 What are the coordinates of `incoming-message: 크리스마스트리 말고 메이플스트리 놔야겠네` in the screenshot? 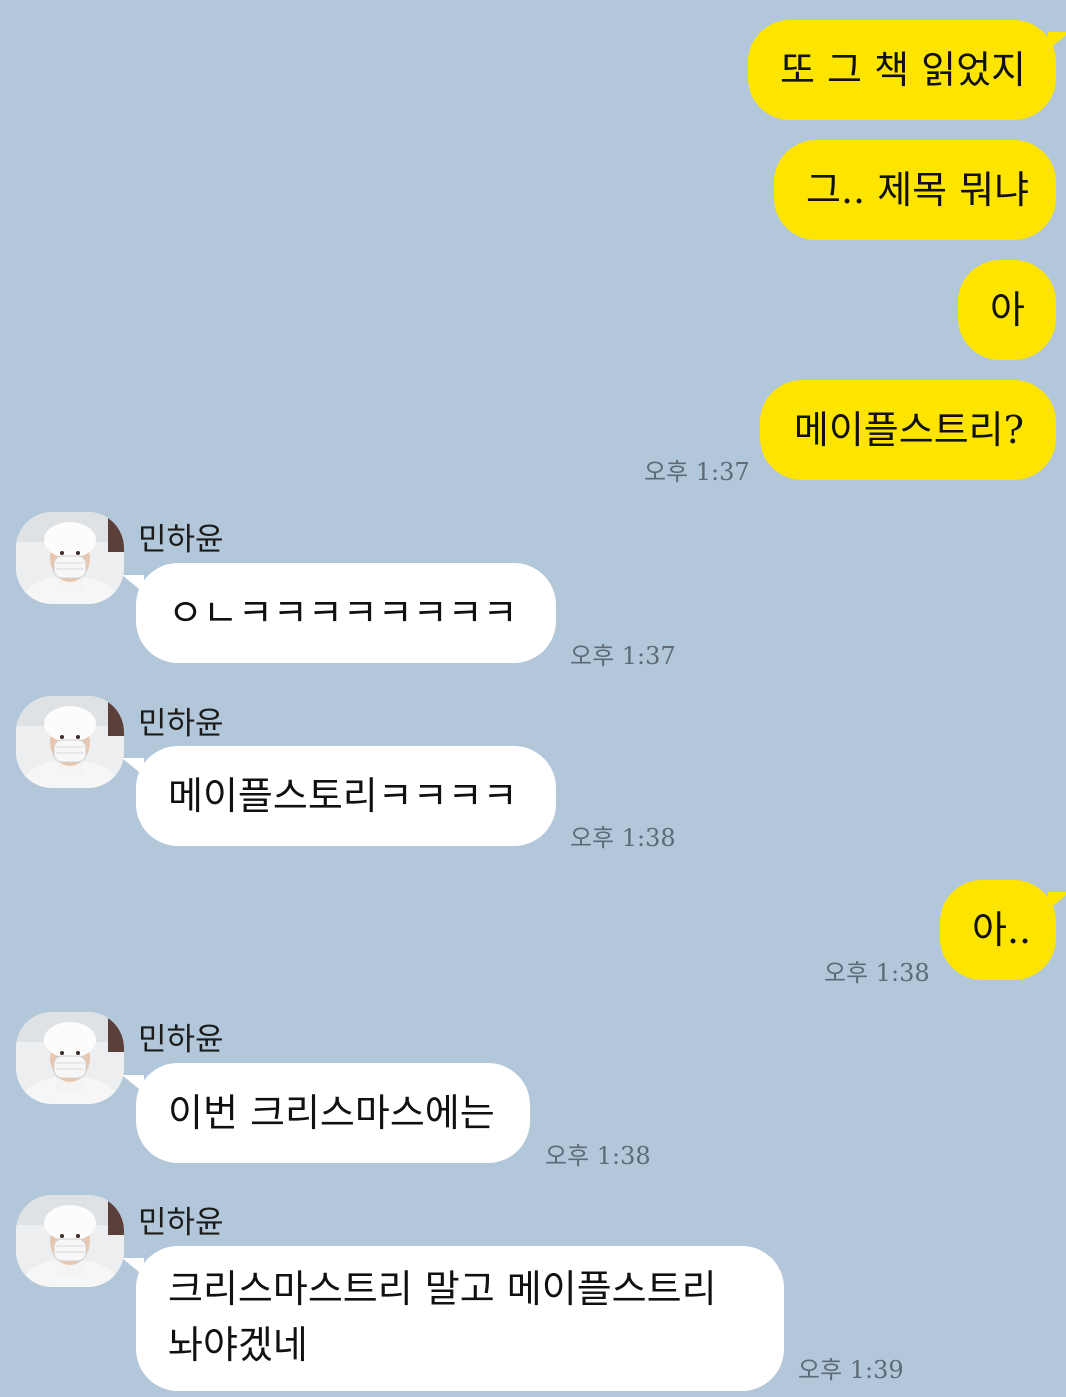 It's located at (453, 1318).